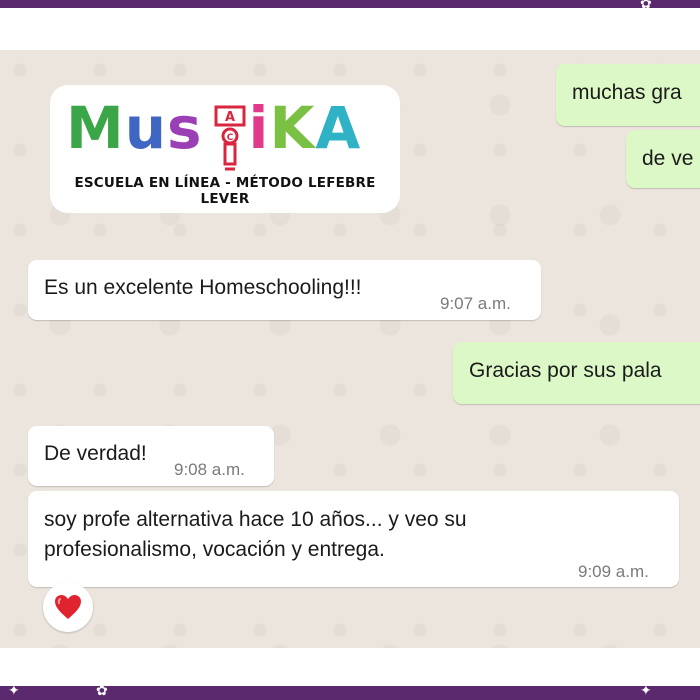 The height and width of the screenshot is (700, 700). I want to click on logo-figure-letter: C, so click(230, 138).